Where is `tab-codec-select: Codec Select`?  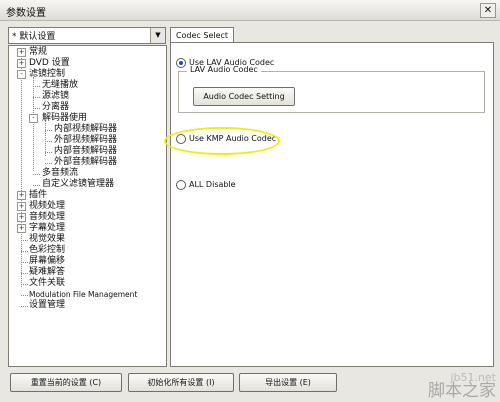 tab-codec-select: Codec Select is located at coordinates (202, 35).